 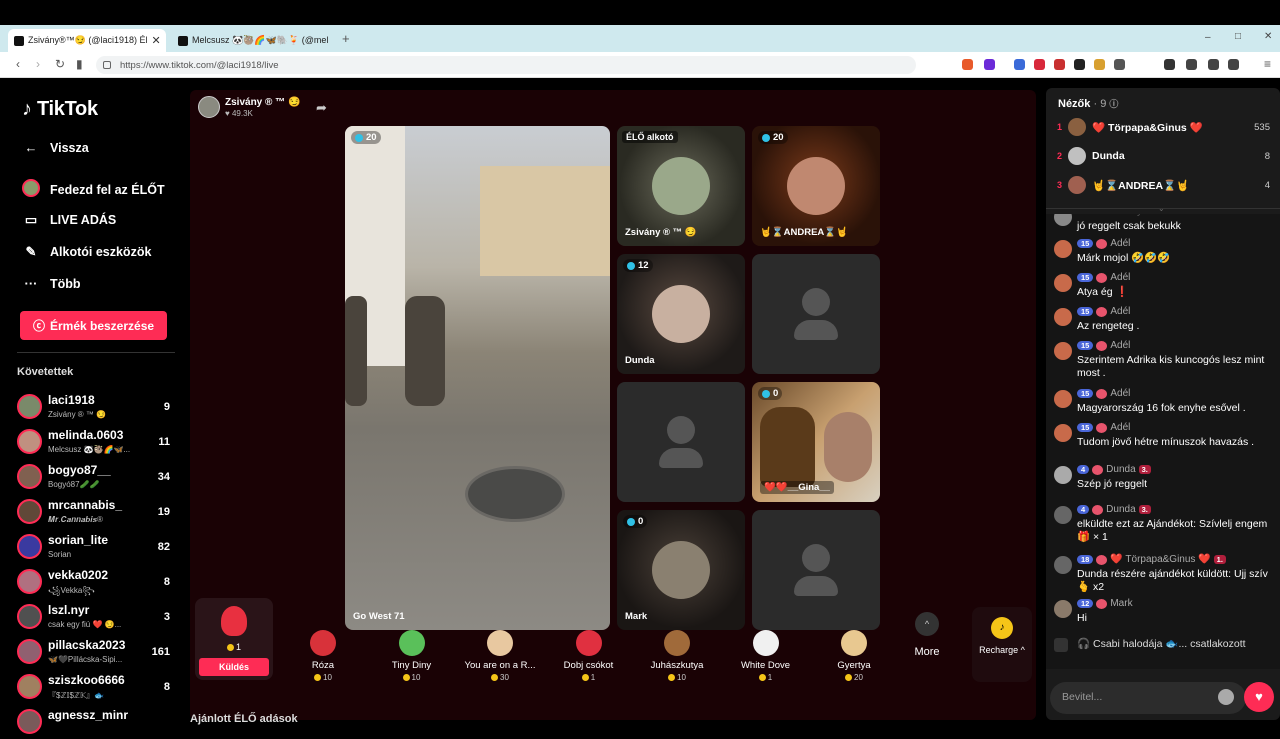 What do you see at coordinates (97, 617) in the screenshot?
I see `following-item: lszl.nyr csak egy fiú ❤️ 😏... 3` at bounding box center [97, 617].